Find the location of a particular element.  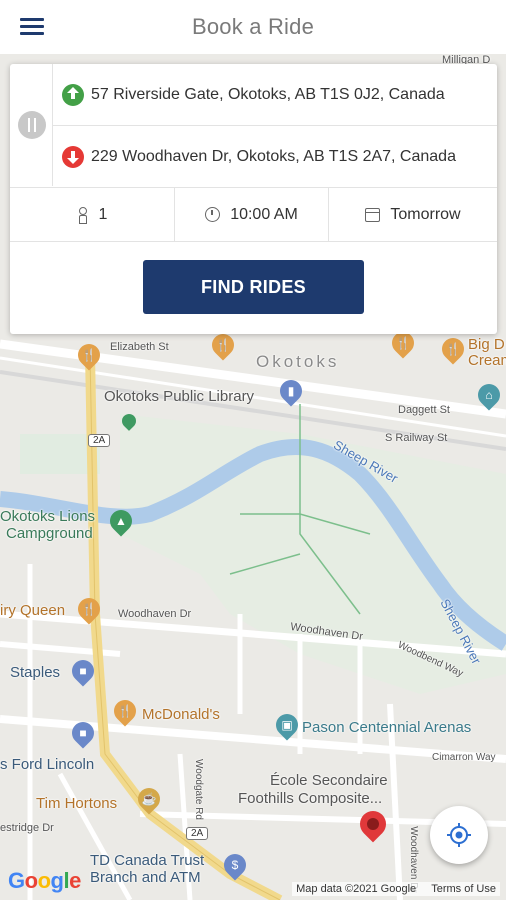

map-label-td-2: Branch and ATM is located at coordinates (145, 877).